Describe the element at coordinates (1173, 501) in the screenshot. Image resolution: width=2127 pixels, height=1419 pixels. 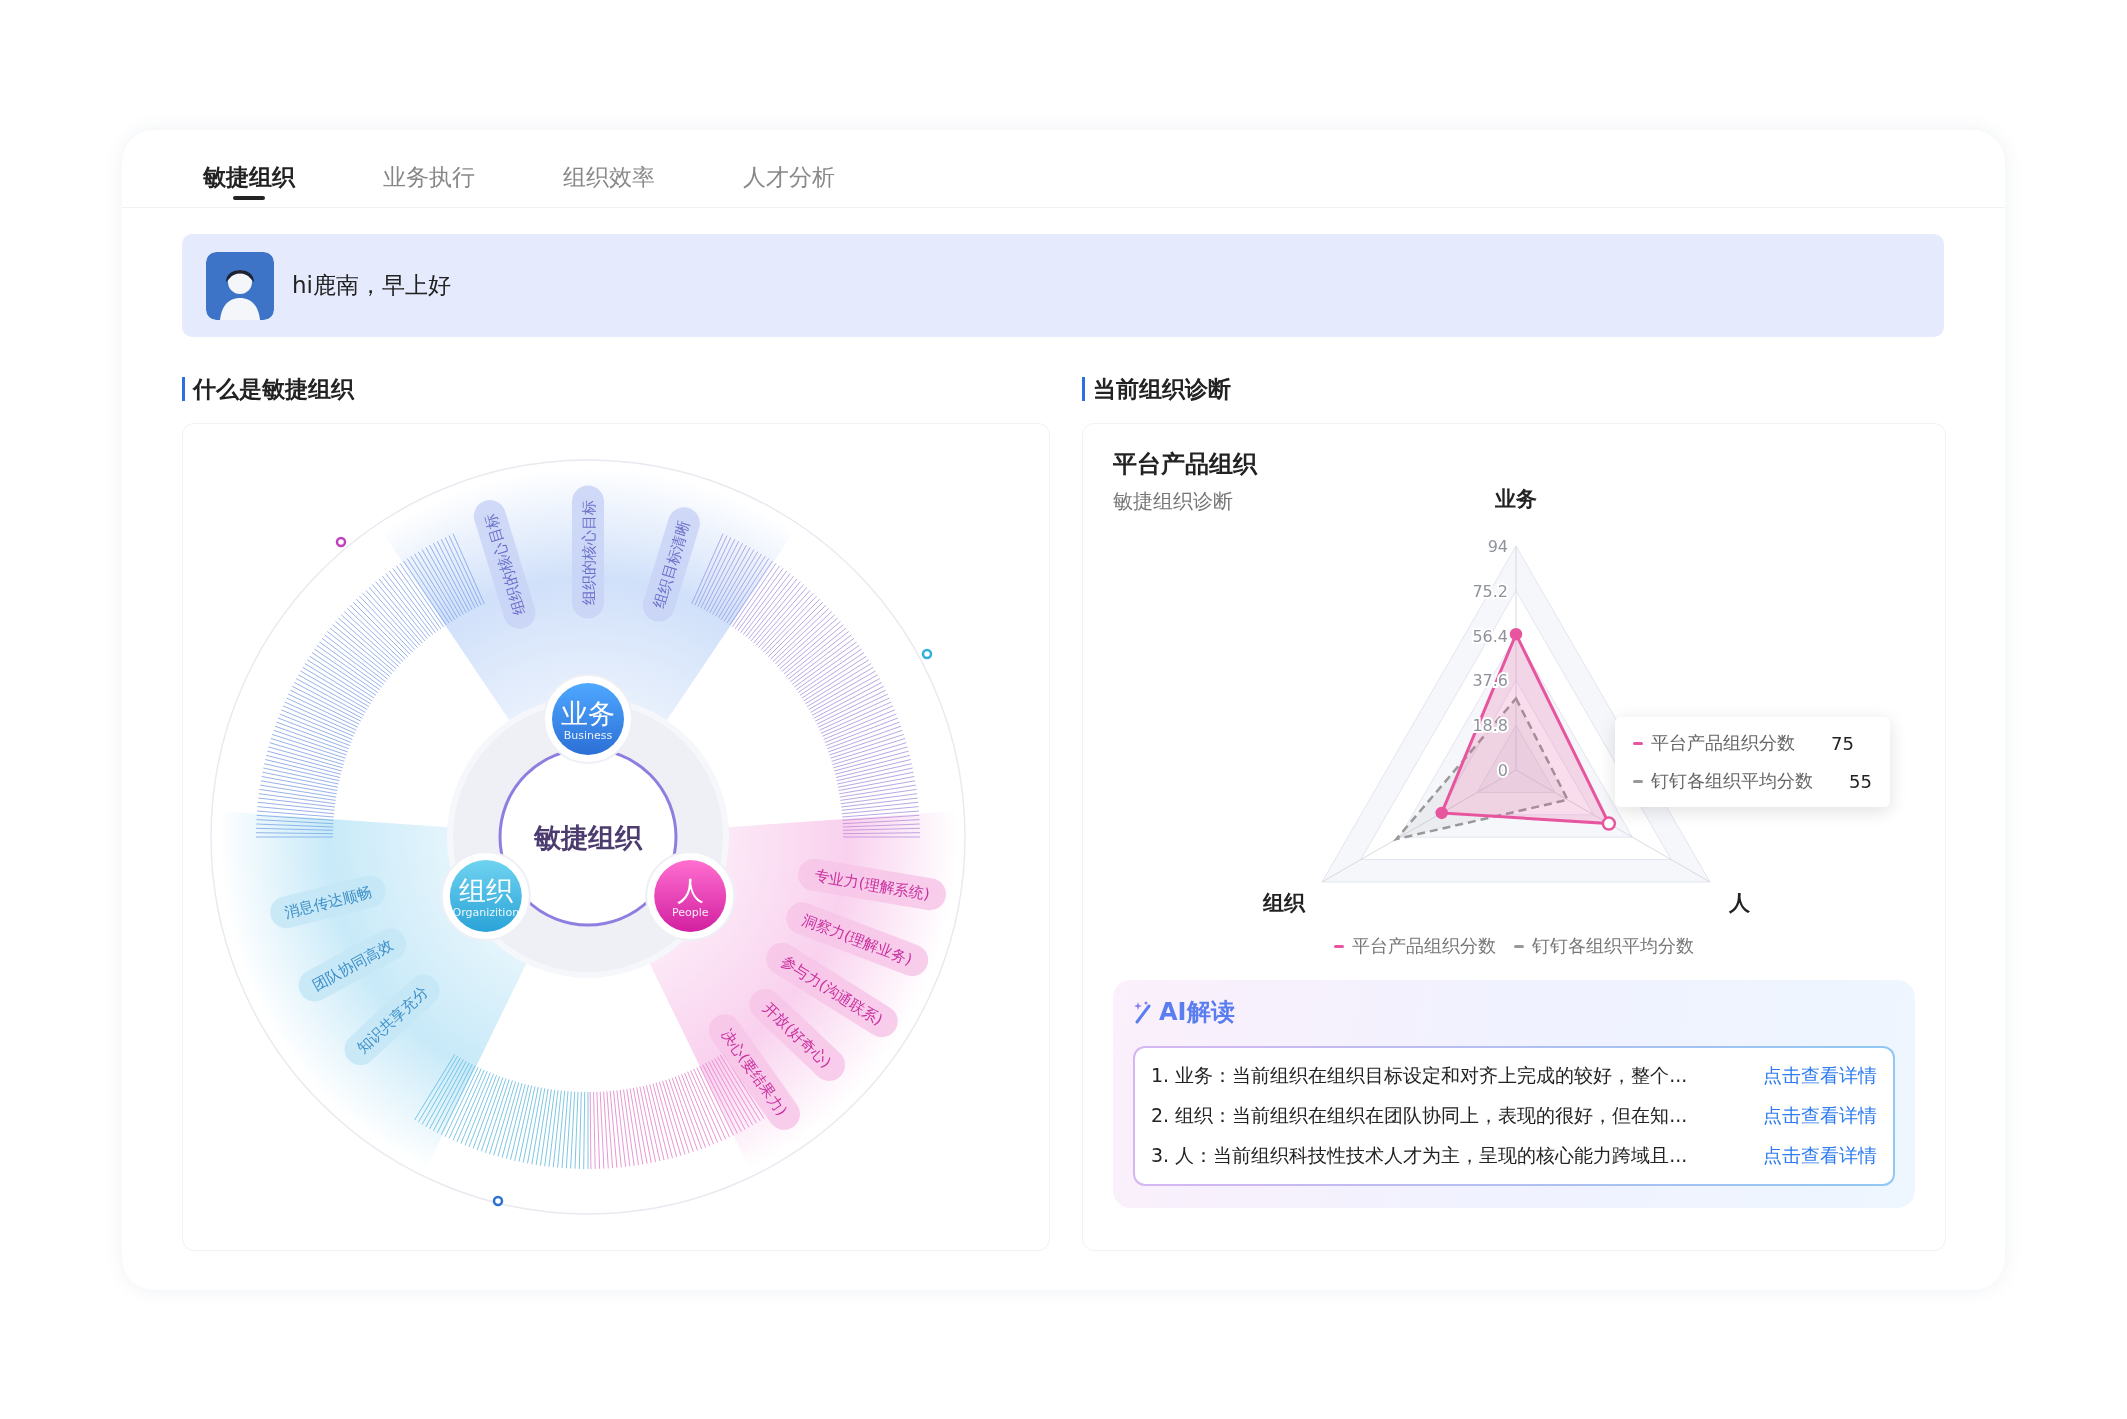
I see `card-subtitle: 敏捷组织诊断` at that location.